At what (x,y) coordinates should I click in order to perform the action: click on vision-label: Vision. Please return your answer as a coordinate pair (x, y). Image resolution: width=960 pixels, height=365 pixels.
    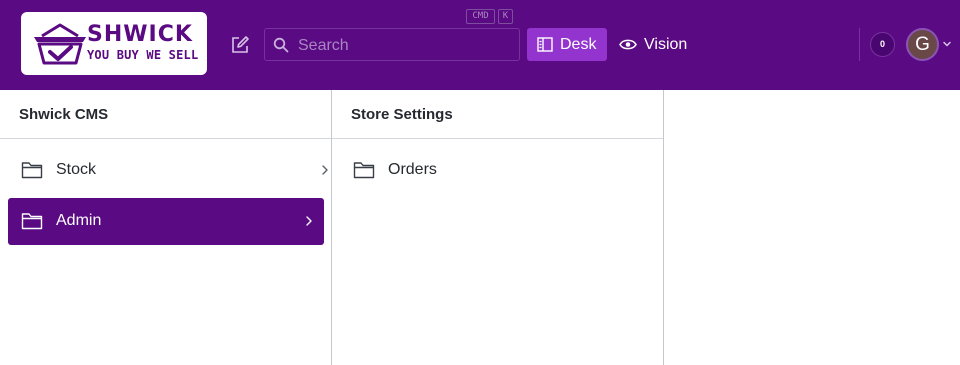
    Looking at the image, I should click on (666, 44).